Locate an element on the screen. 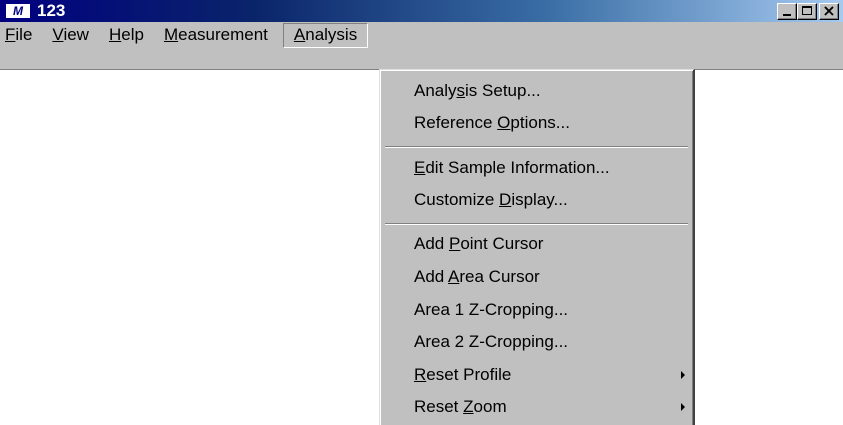  menu-item-add-area-cursor: Add Area Cursor is located at coordinates (477, 277).